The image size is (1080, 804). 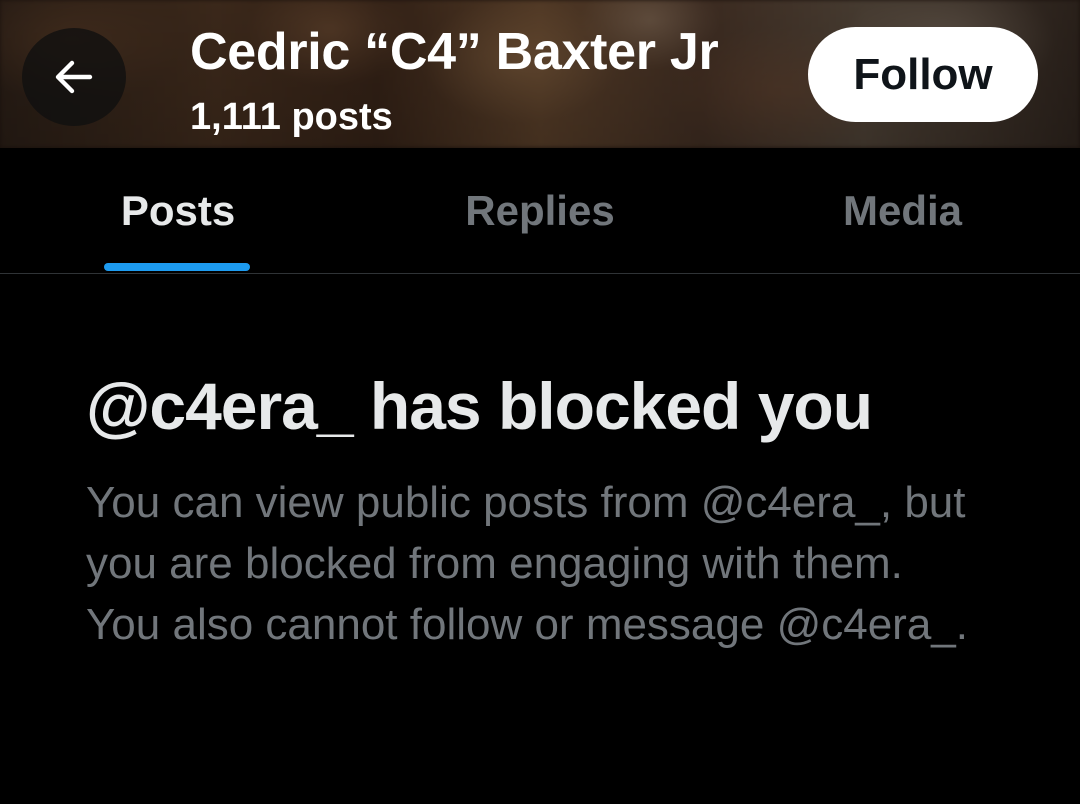 I want to click on active-tab-indicator, so click(x=177, y=267).